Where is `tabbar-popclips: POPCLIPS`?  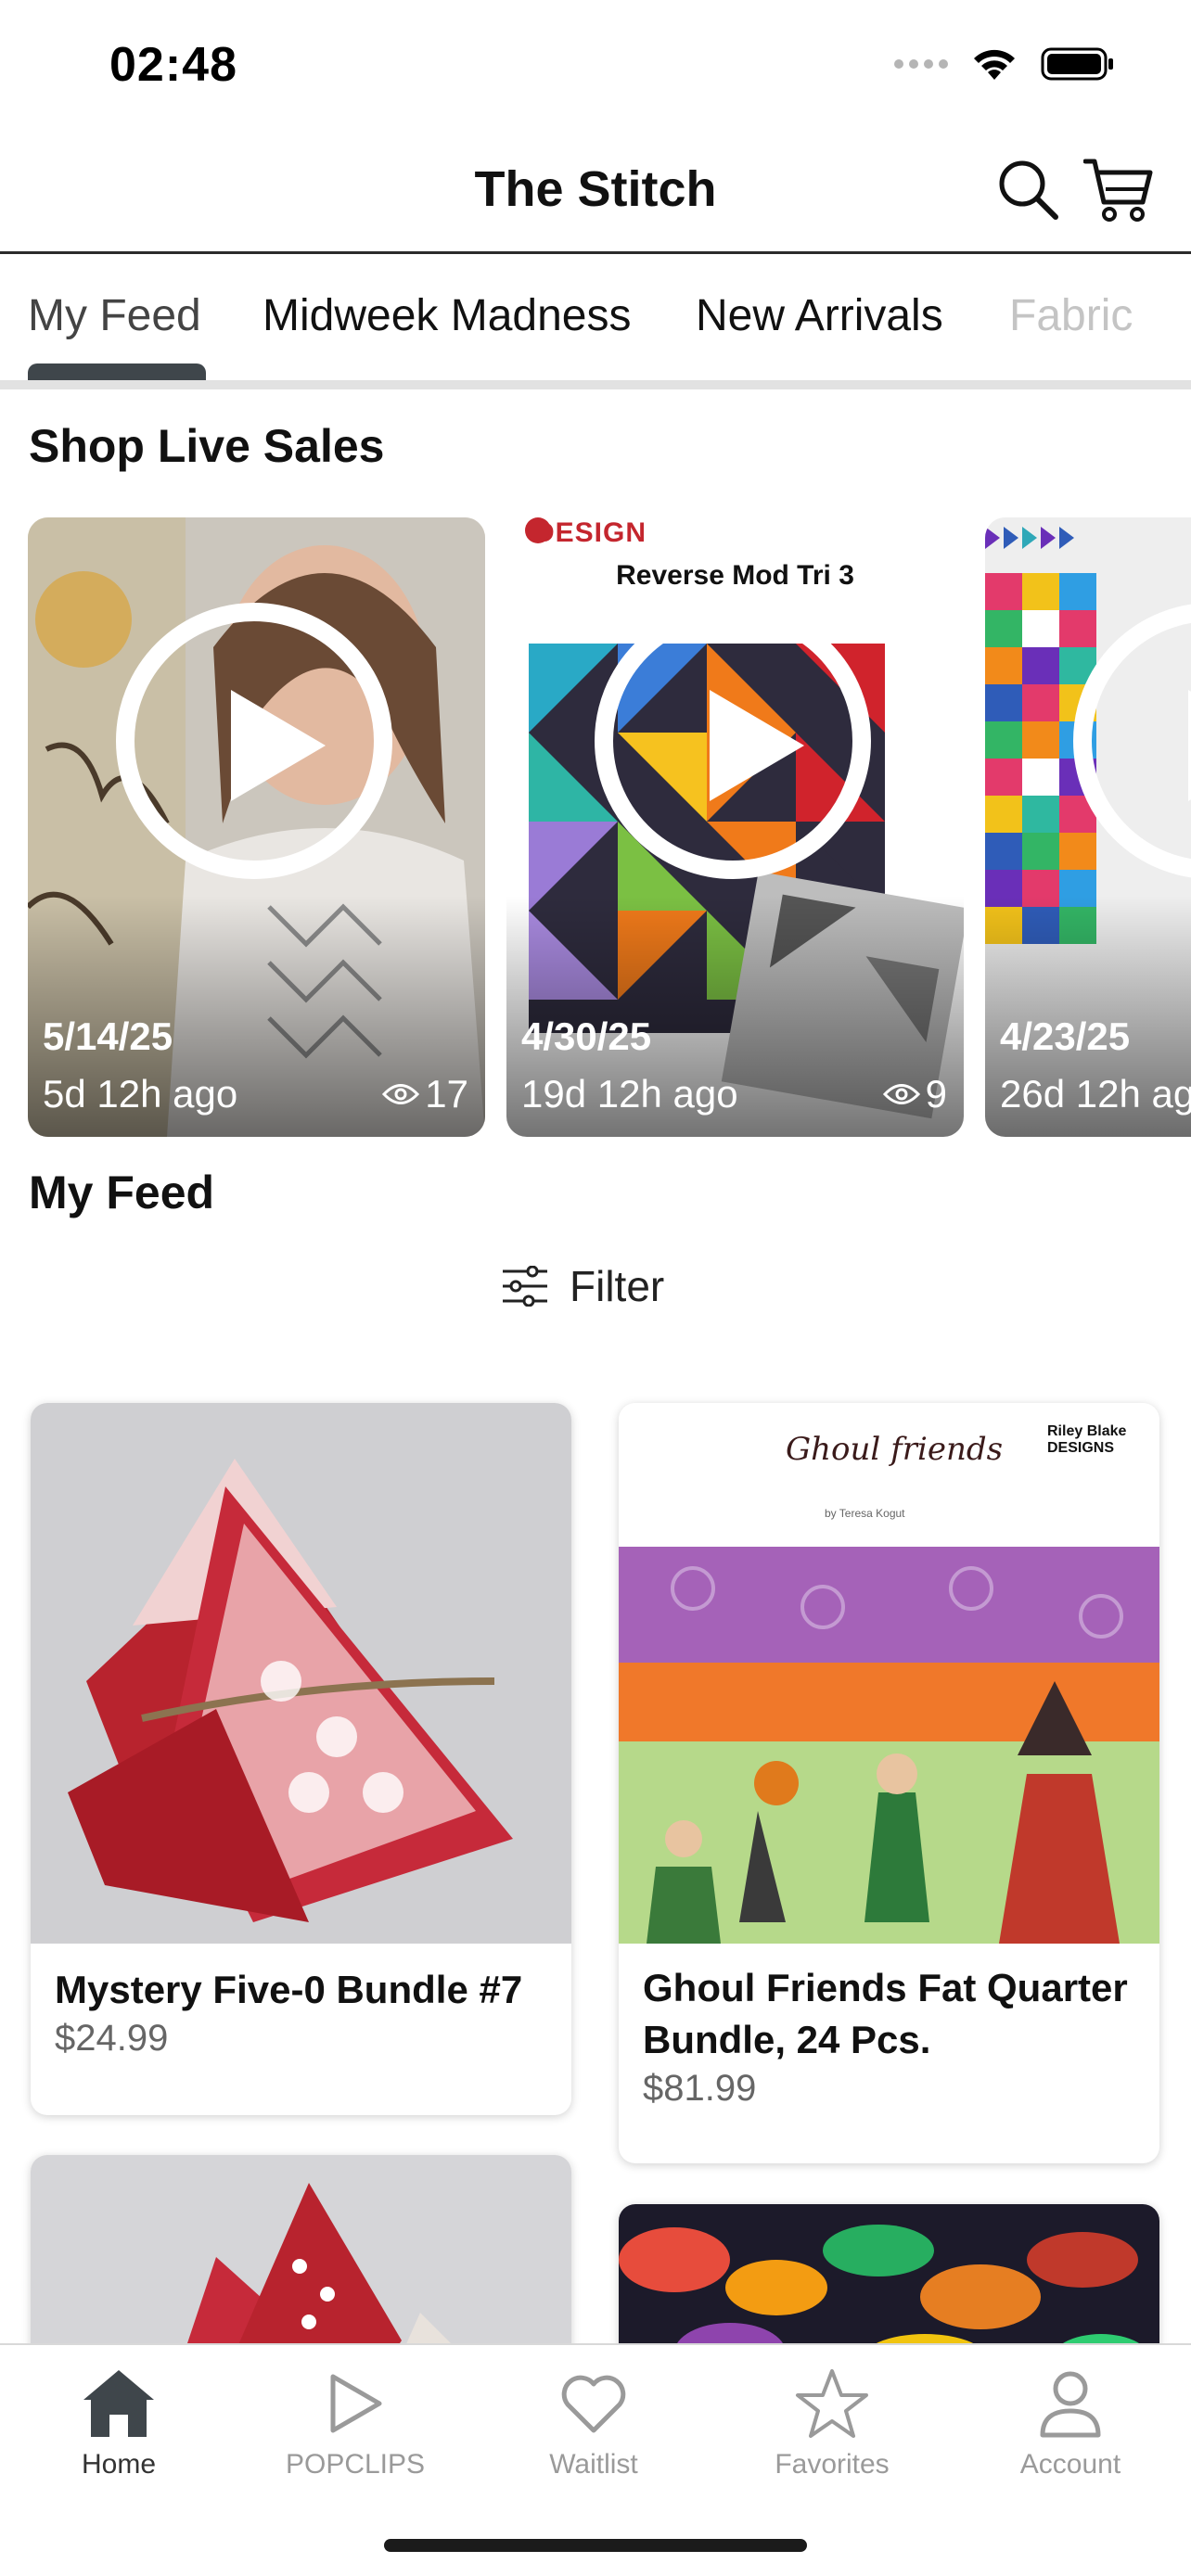
tabbar-popclips: POPCLIPS is located at coordinates (355, 2421).